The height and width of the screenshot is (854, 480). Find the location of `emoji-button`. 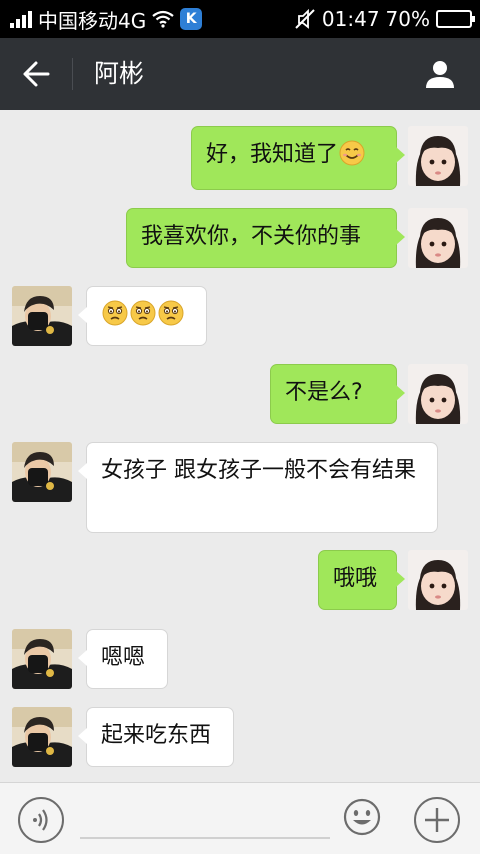

emoji-button is located at coordinates (362, 817).